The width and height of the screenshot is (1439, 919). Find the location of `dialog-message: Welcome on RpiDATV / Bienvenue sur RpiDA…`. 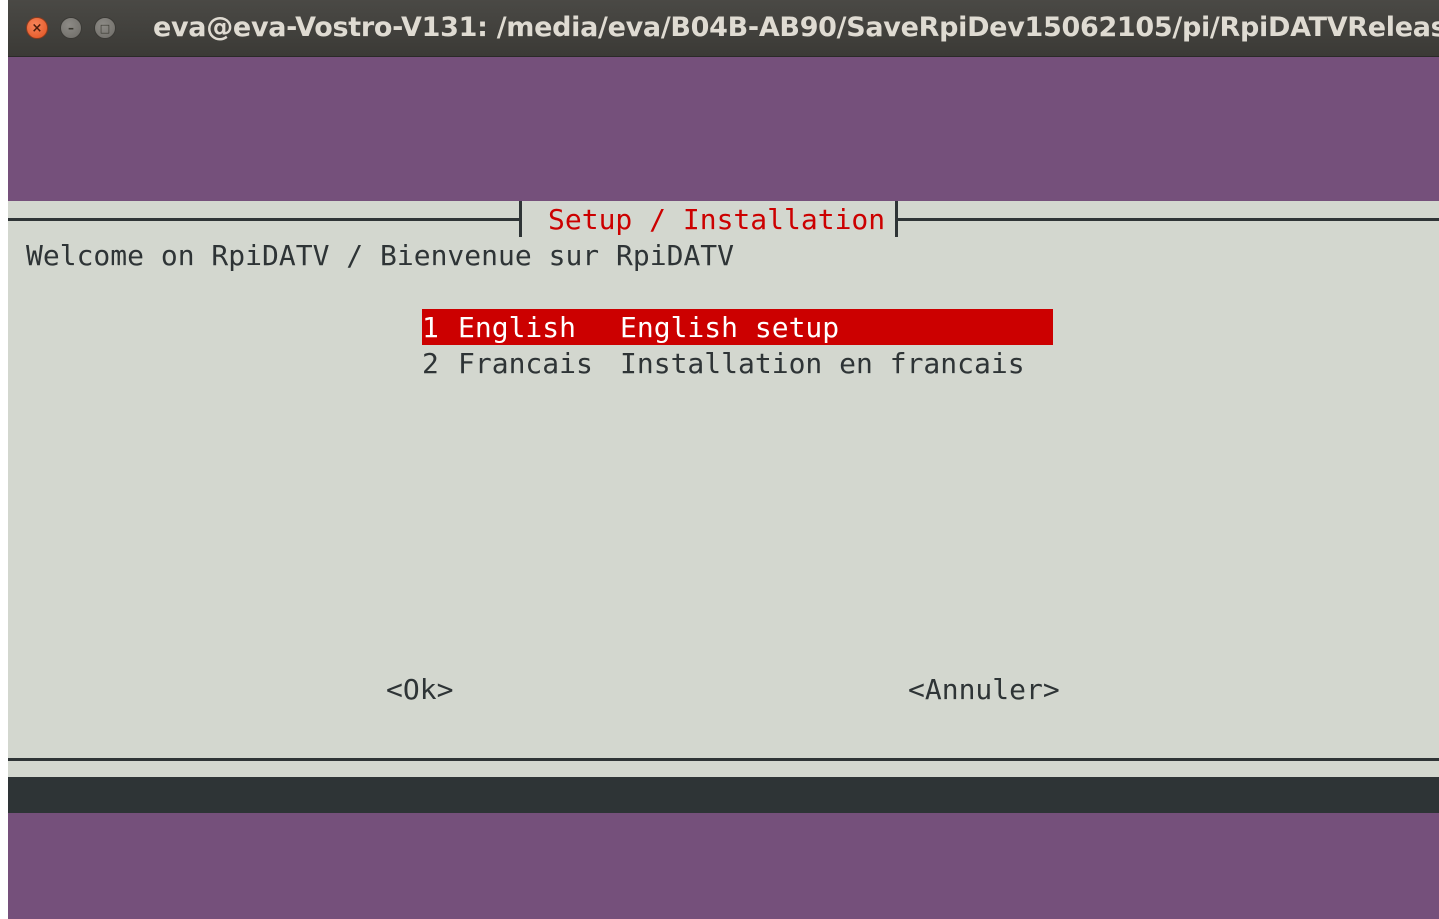

dialog-message: Welcome on RpiDATV / Bienvenue sur RpiDA… is located at coordinates (380, 255).